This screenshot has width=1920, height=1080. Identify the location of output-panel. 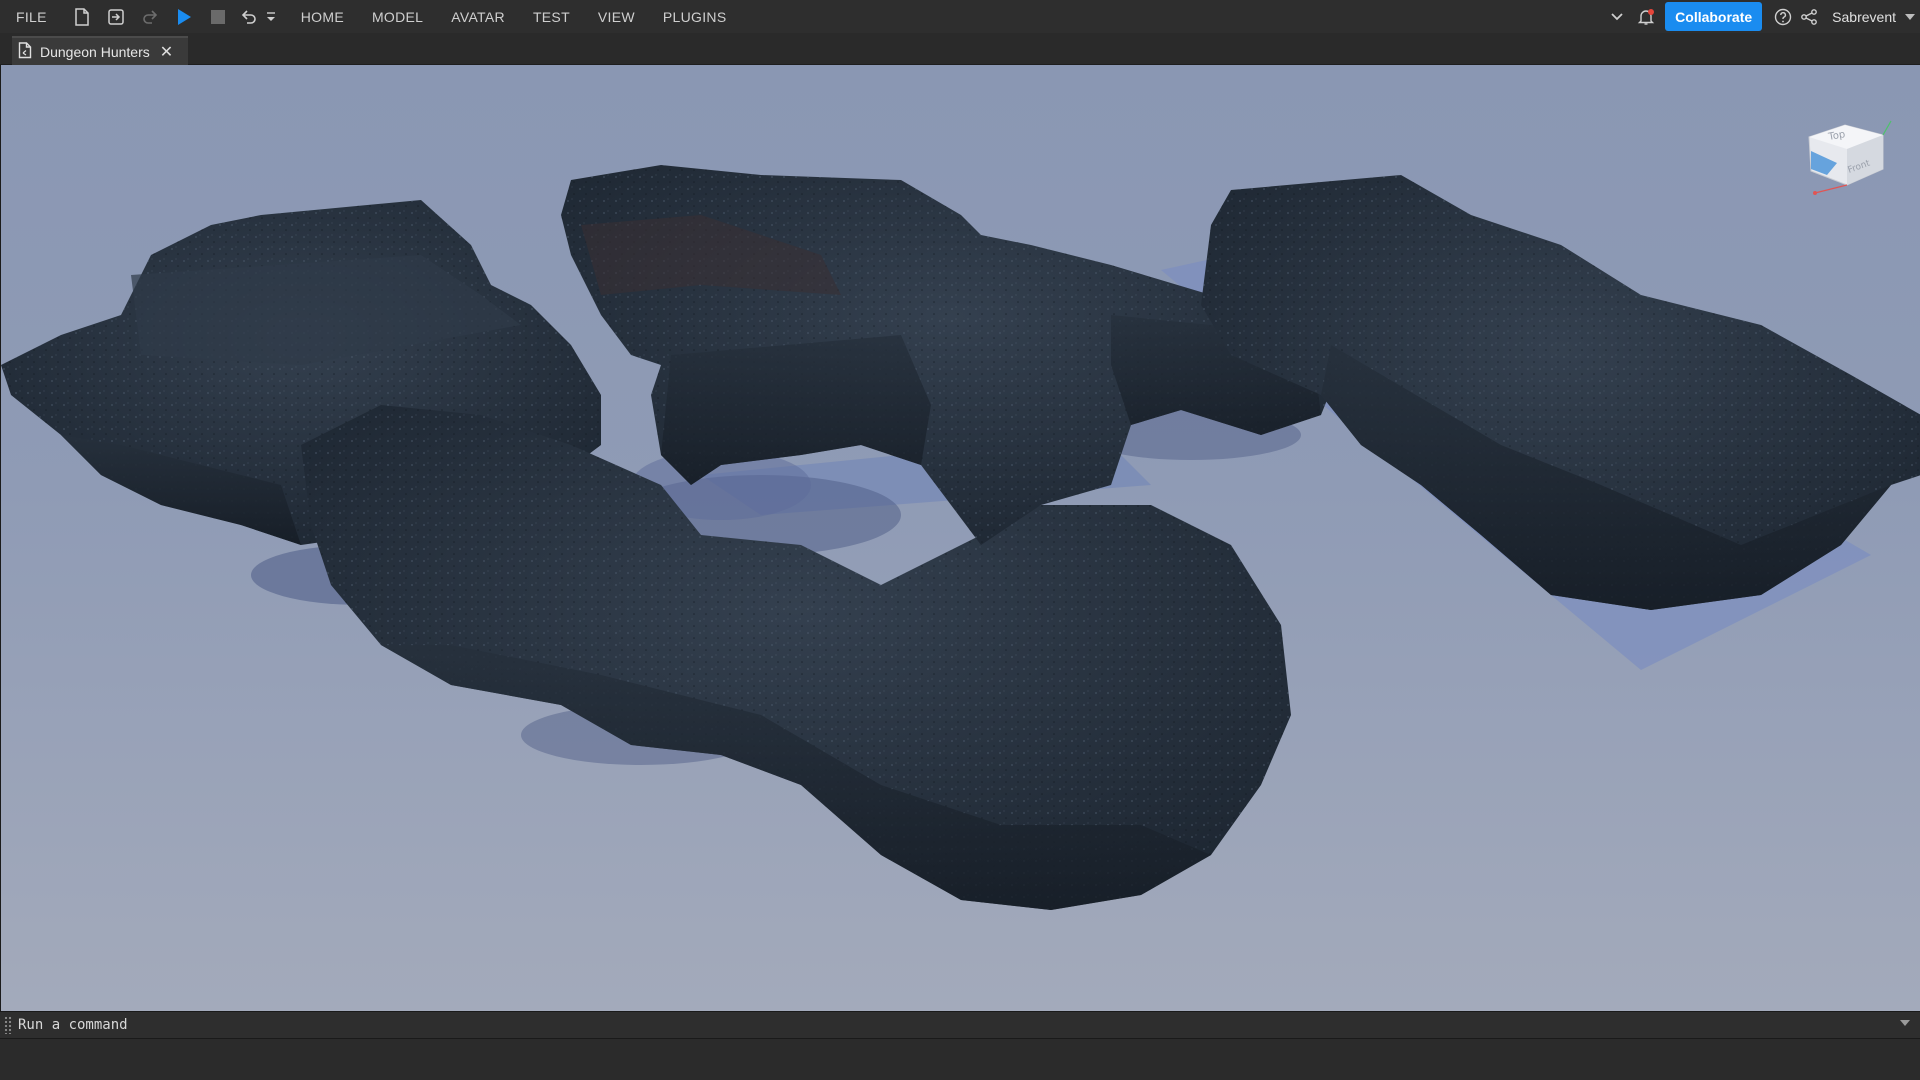
(960, 1059).